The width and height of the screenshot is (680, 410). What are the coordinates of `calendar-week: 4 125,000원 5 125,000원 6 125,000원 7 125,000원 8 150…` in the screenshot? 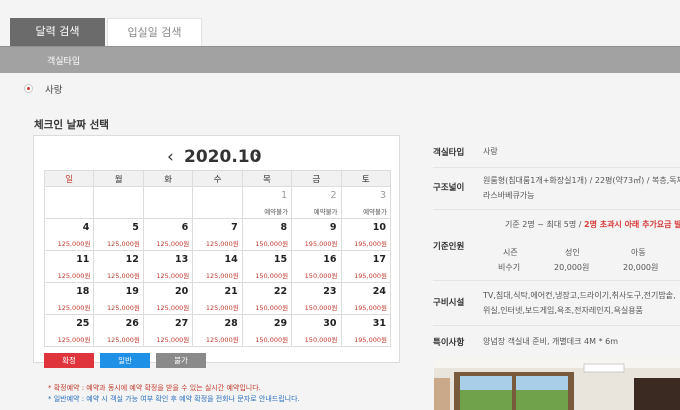 It's located at (217, 234).